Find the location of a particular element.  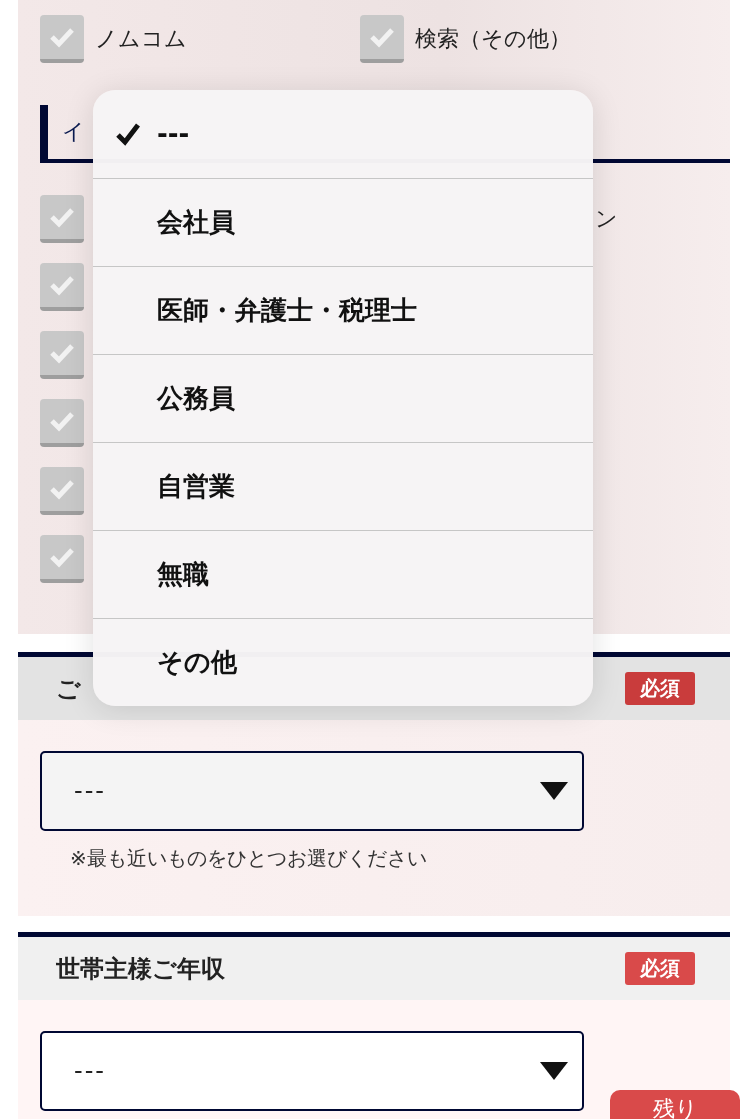

menu-option: 自営業 is located at coordinates (343, 486).